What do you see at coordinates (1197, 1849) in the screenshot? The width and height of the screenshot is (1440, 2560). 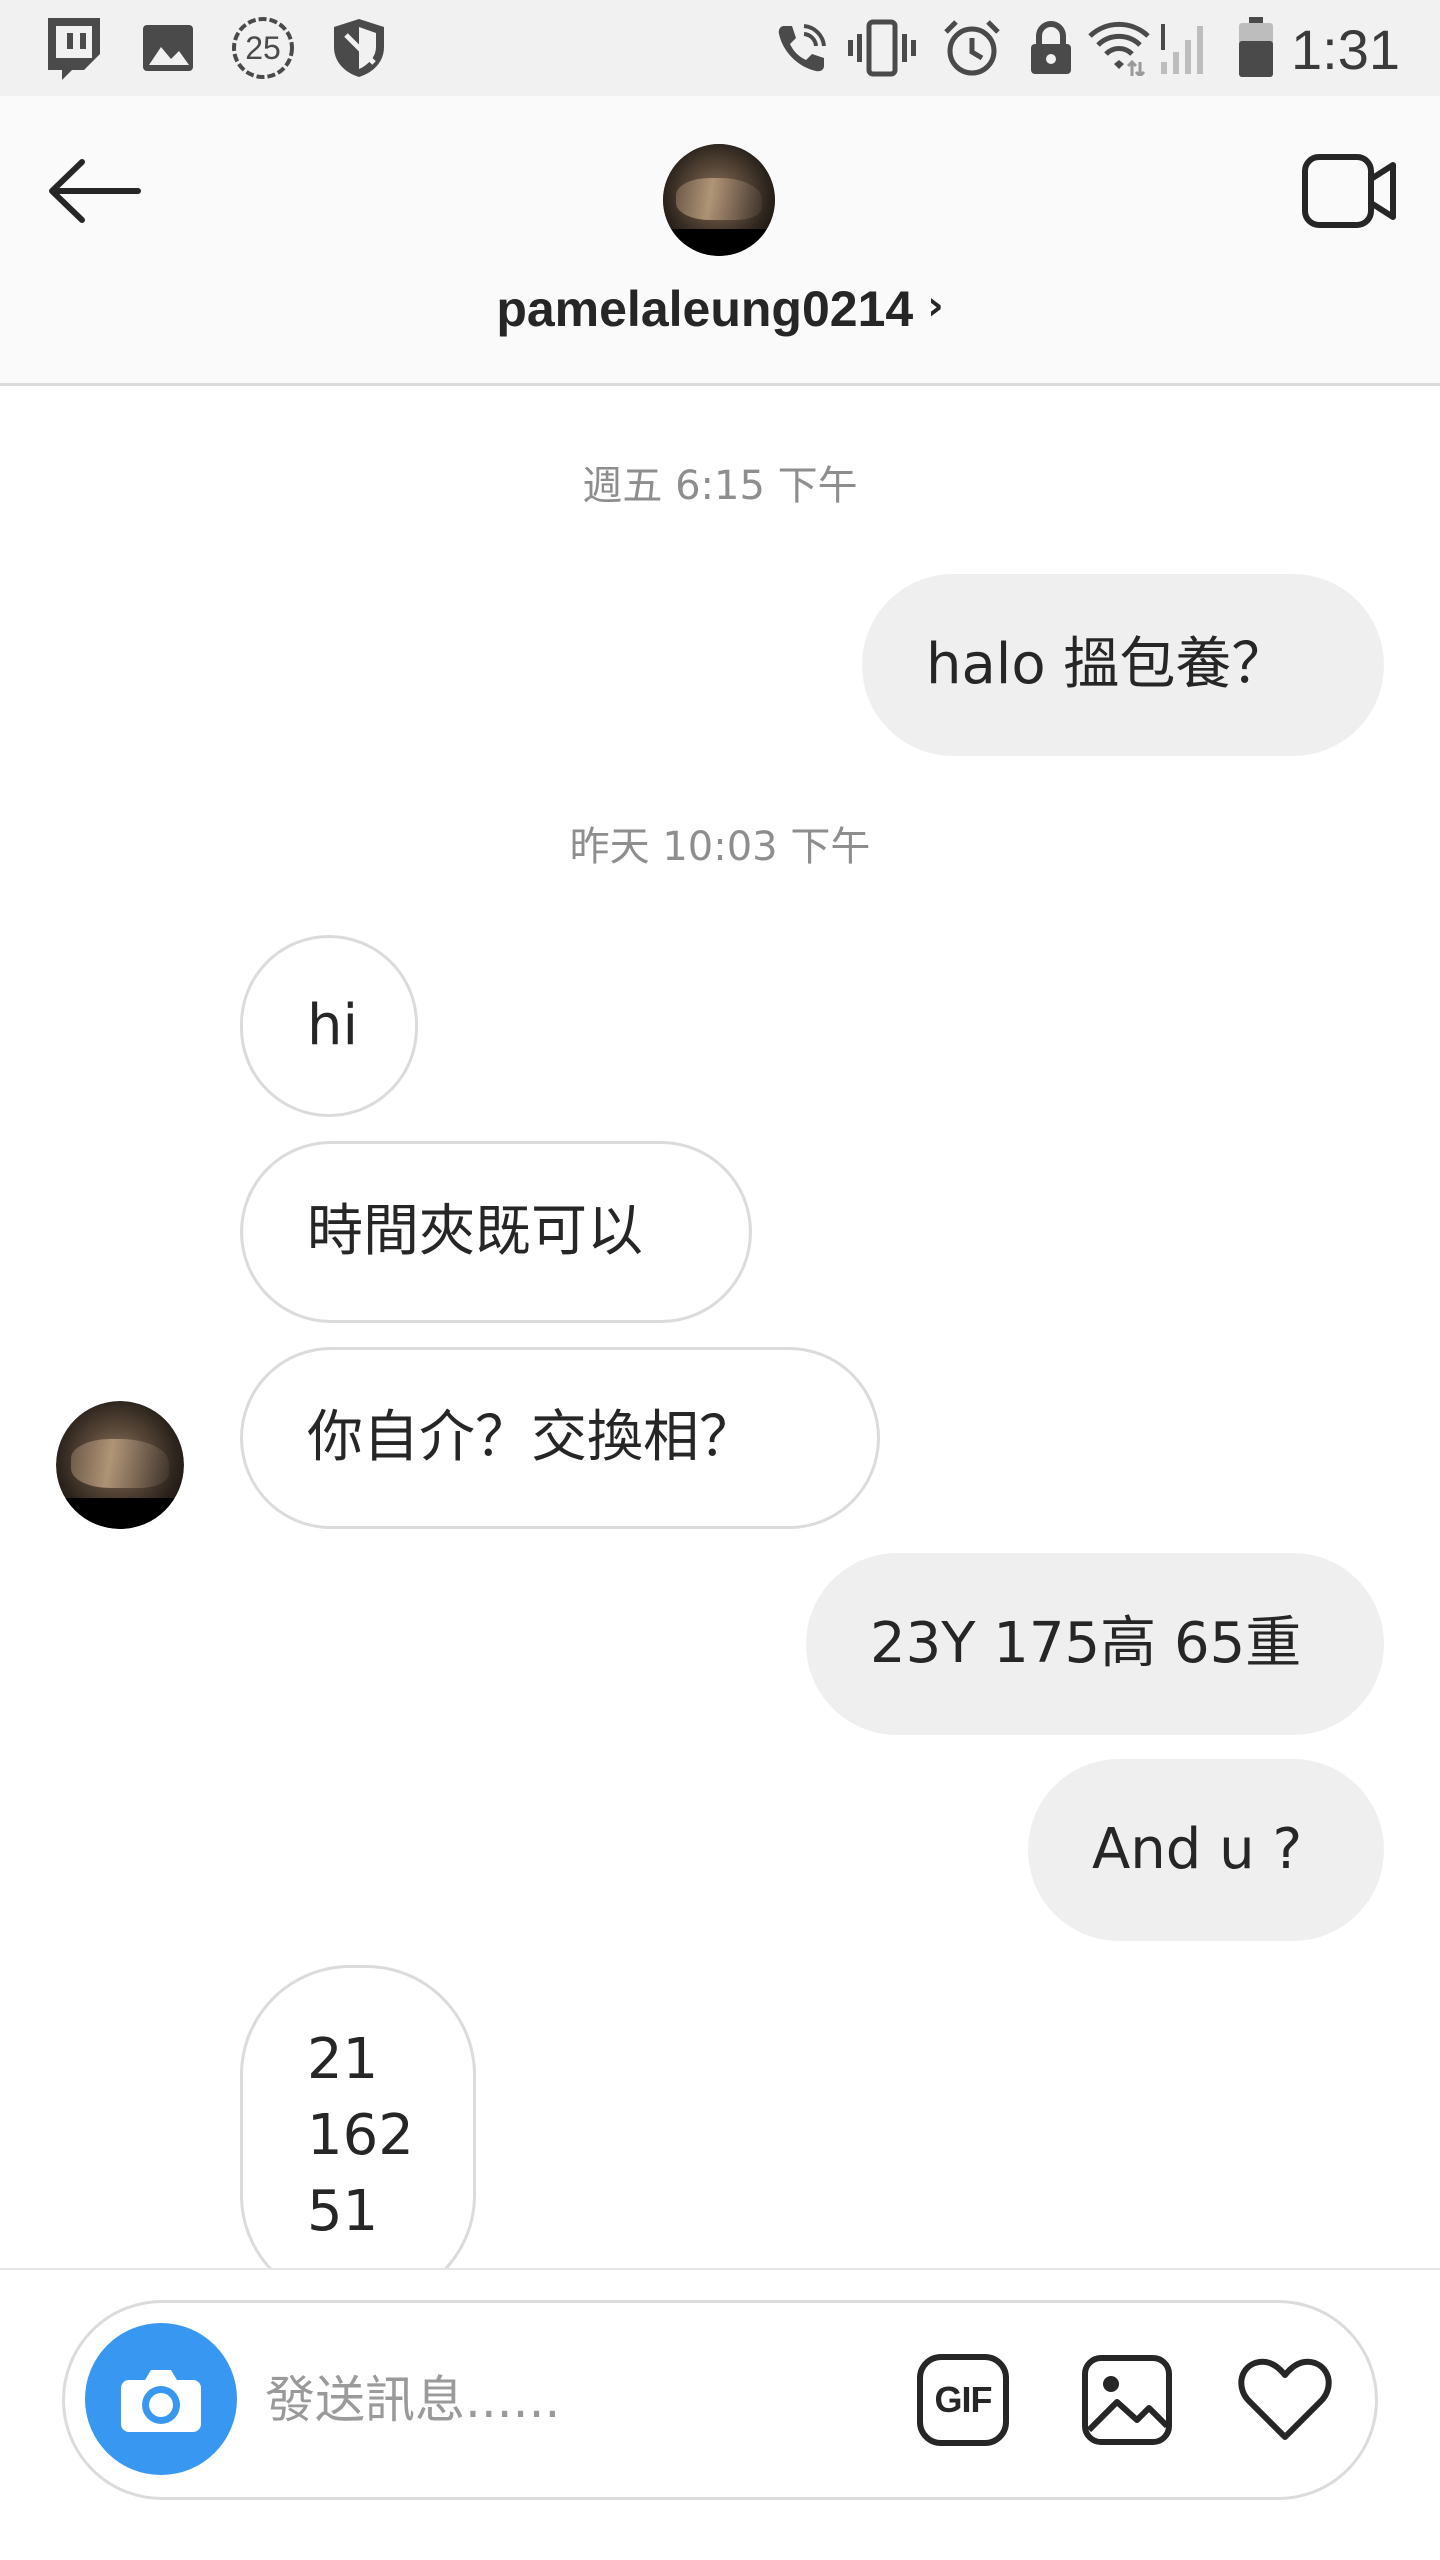 I see `message-text: And u ?` at bounding box center [1197, 1849].